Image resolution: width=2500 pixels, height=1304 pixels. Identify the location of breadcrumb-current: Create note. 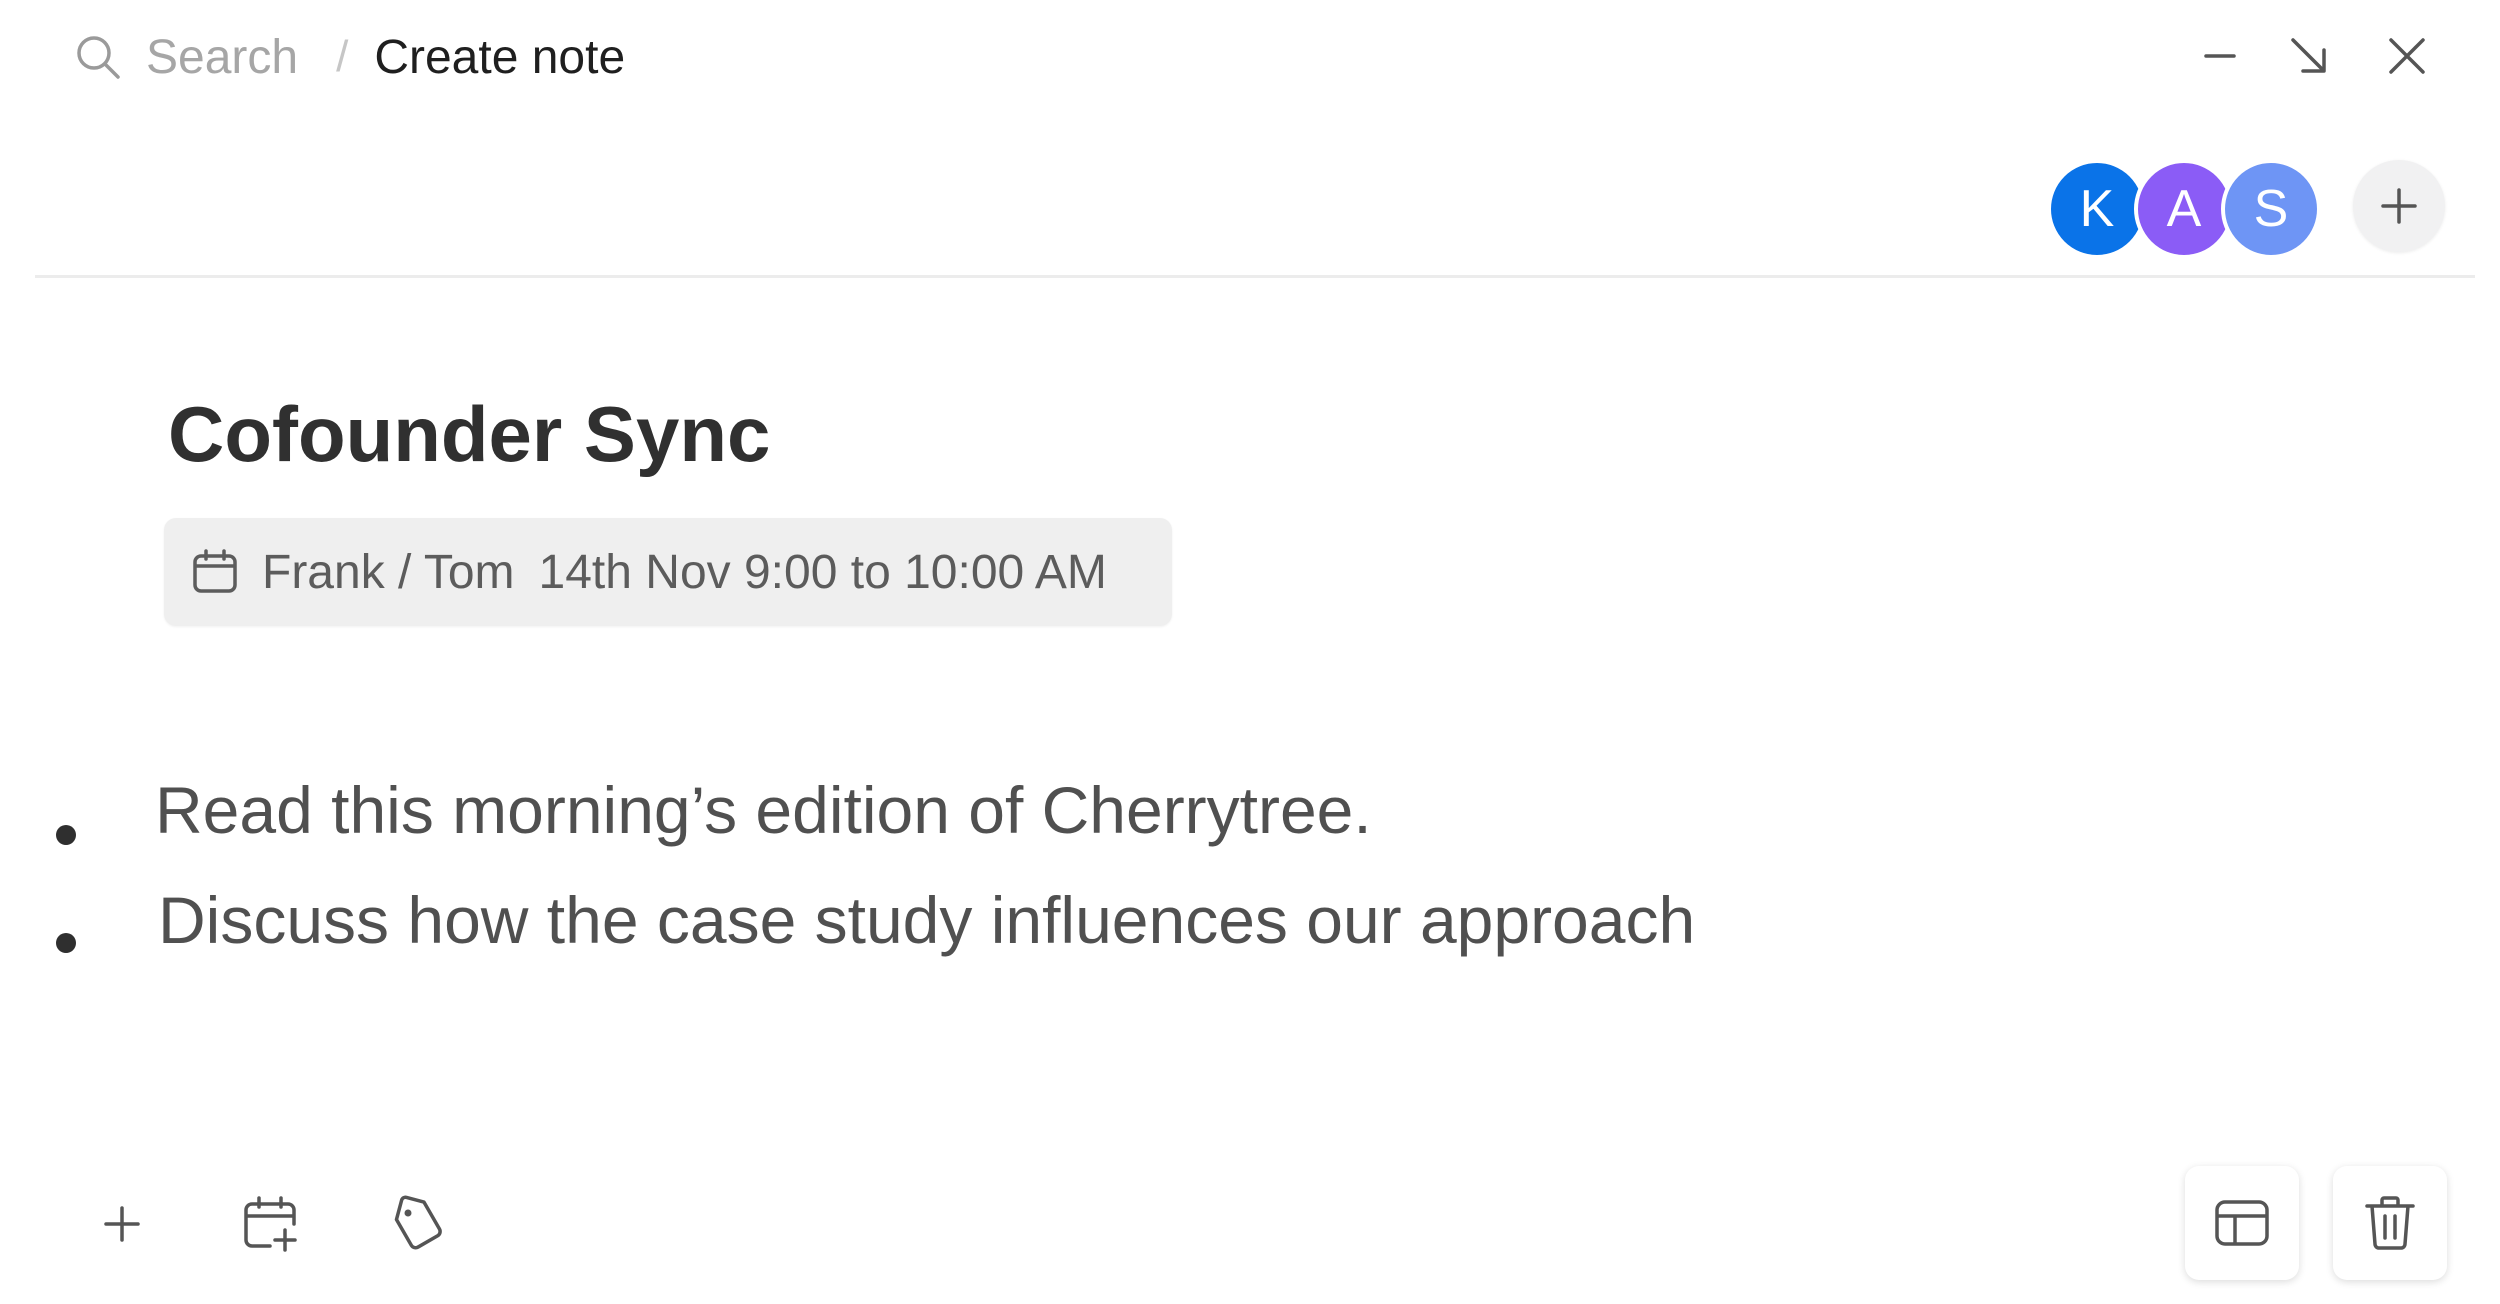
(500, 57).